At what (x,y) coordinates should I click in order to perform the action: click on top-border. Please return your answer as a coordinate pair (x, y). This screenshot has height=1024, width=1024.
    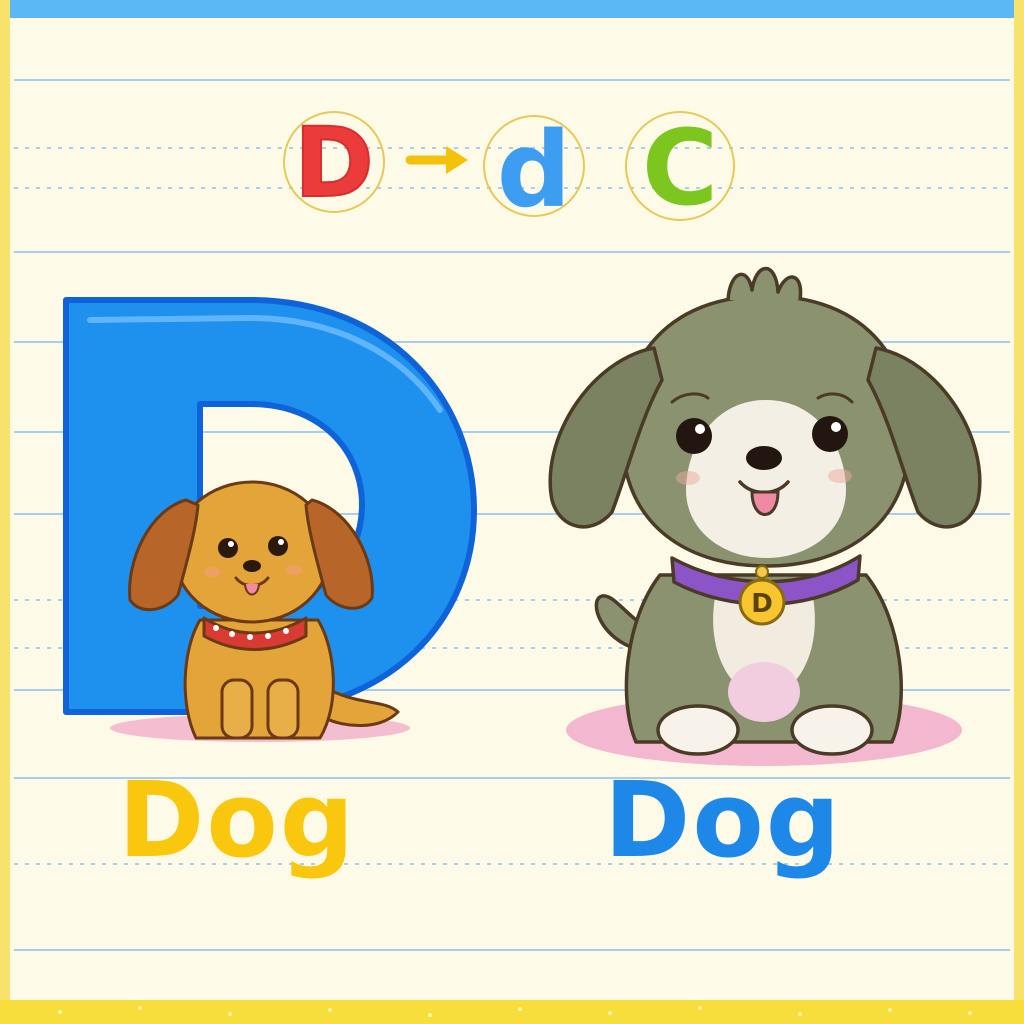
    Looking at the image, I should click on (512, 9).